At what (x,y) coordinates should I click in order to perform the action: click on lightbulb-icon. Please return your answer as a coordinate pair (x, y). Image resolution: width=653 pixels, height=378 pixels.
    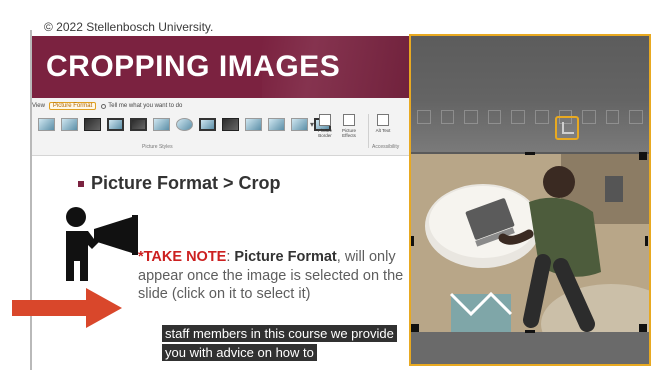
    Looking at the image, I should click on (104, 106).